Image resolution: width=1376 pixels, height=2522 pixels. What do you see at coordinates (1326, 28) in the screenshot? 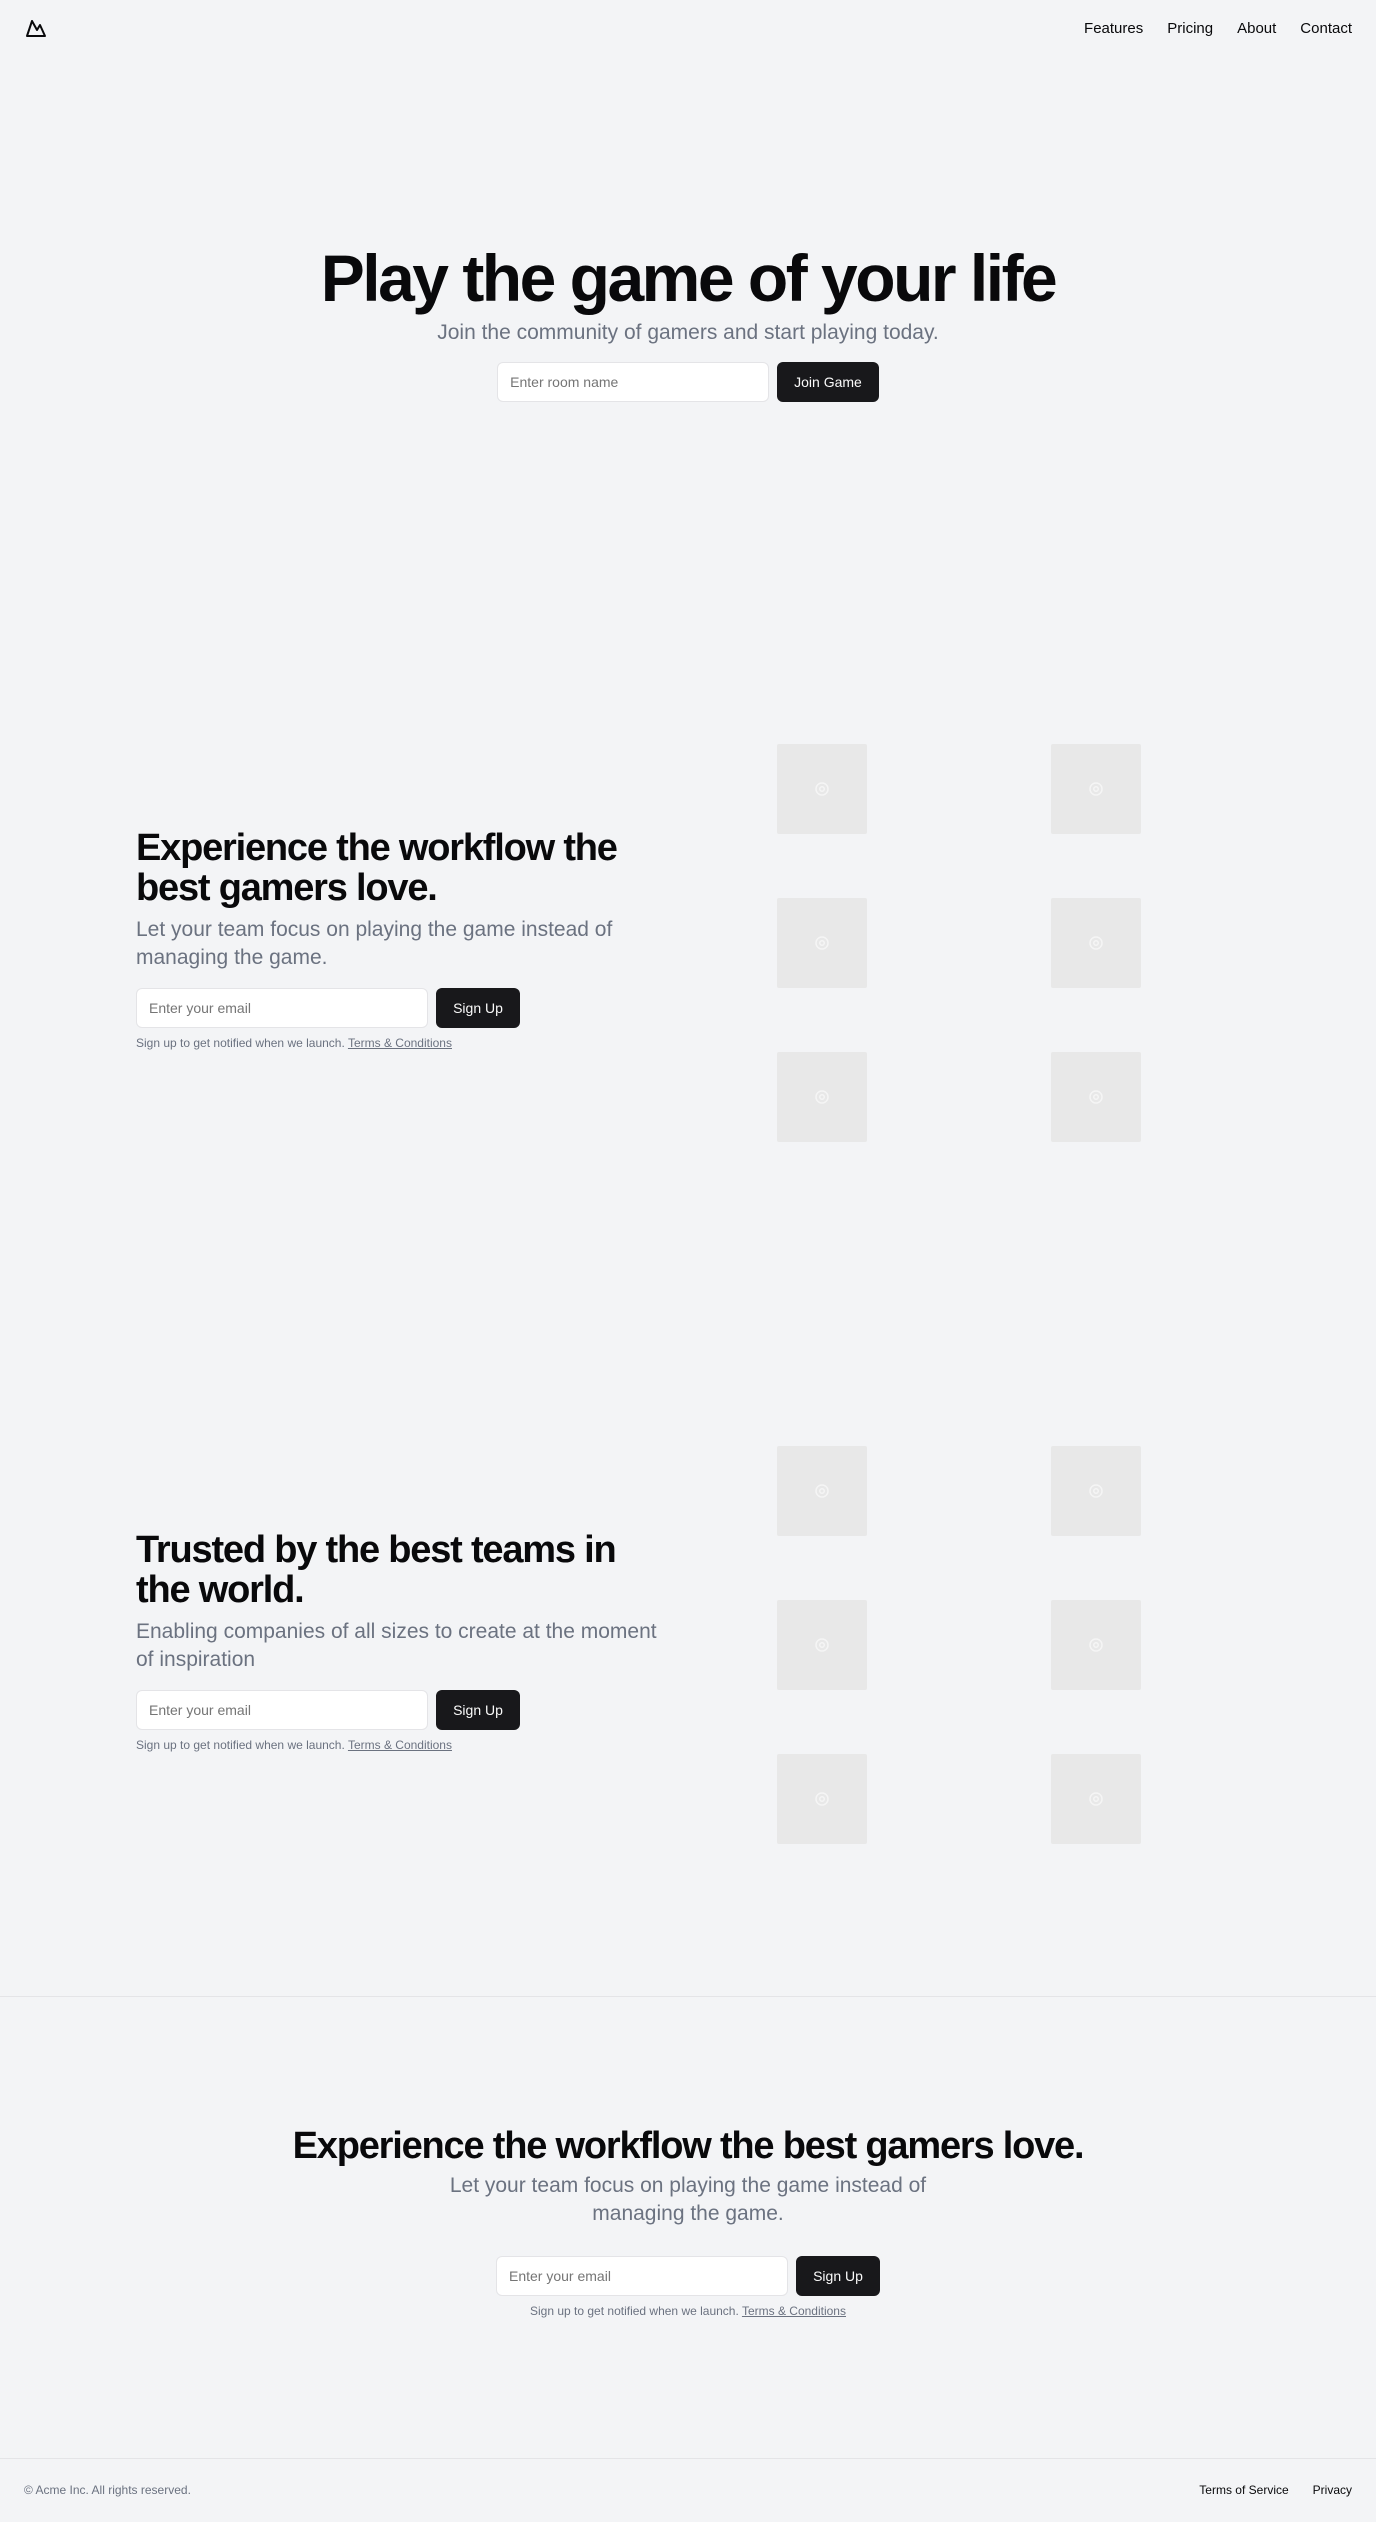
I see `nav-link-contact: Contact` at bounding box center [1326, 28].